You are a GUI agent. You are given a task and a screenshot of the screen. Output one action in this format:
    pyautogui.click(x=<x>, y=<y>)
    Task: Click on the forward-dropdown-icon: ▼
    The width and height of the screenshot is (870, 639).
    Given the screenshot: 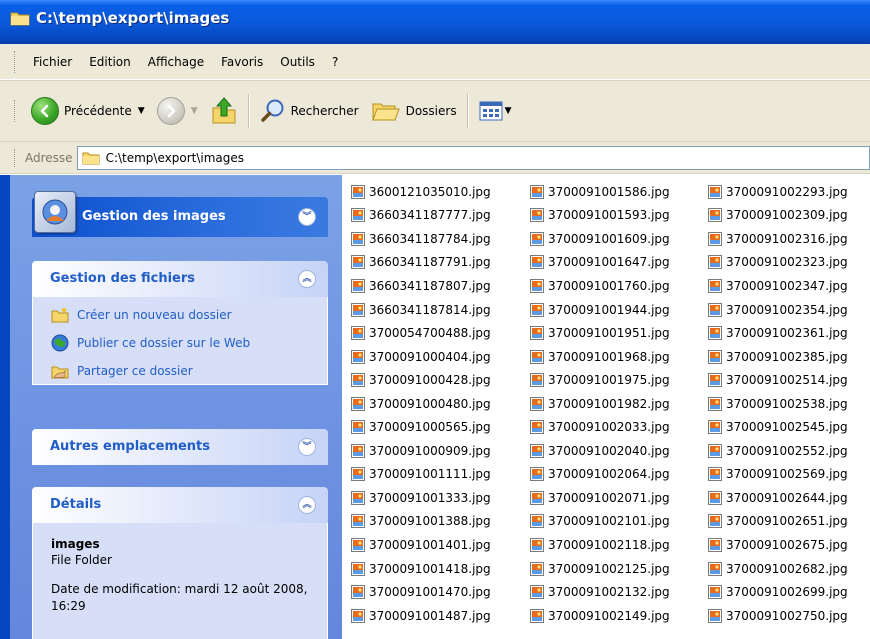 What is the action you would take?
    pyautogui.click(x=194, y=111)
    